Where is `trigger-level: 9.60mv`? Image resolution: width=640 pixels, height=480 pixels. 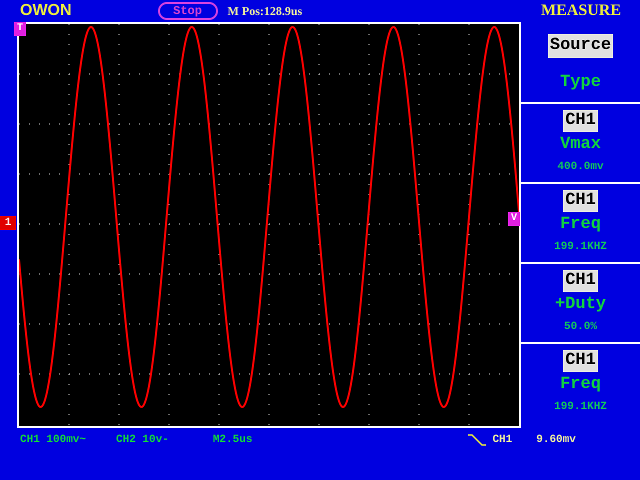
trigger-level: 9.60mv is located at coordinates (556, 440).